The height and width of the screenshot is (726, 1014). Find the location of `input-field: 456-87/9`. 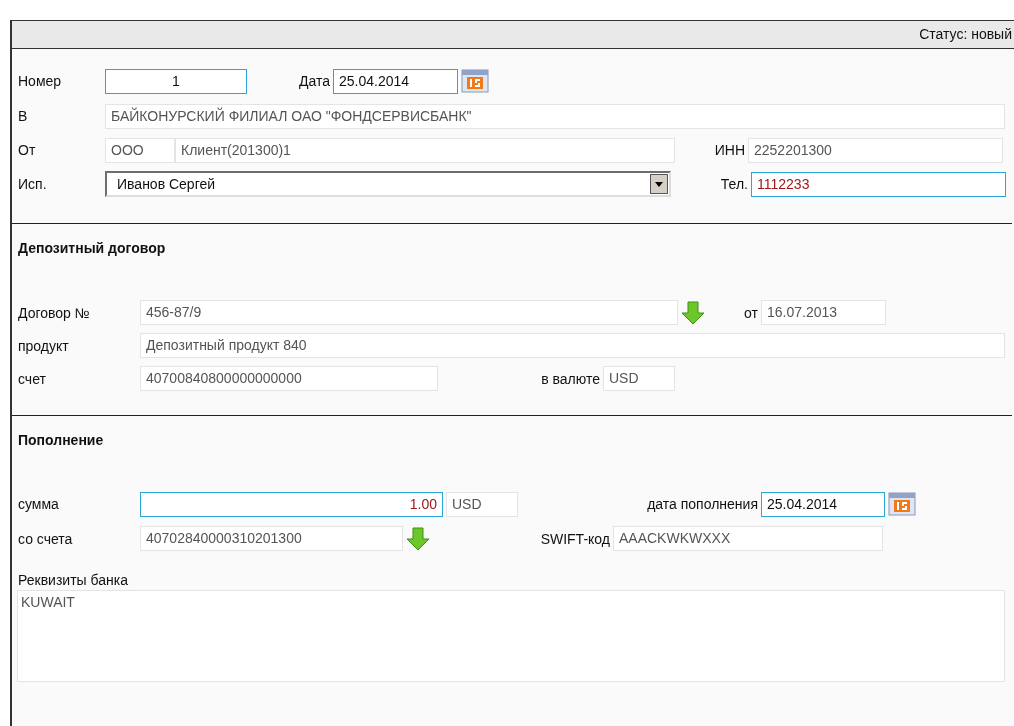

input-field: 456-87/9 is located at coordinates (409, 312).